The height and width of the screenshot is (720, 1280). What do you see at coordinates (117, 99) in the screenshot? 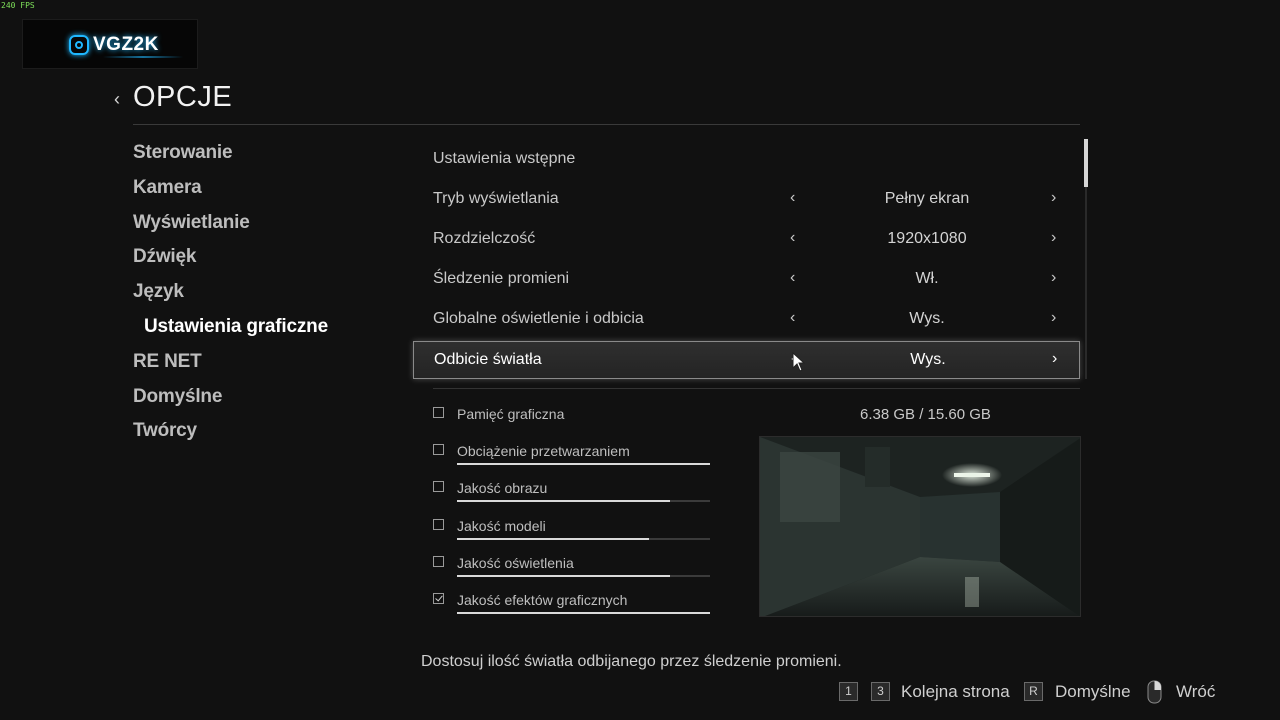
I see `back-chevron-icon: ‹` at bounding box center [117, 99].